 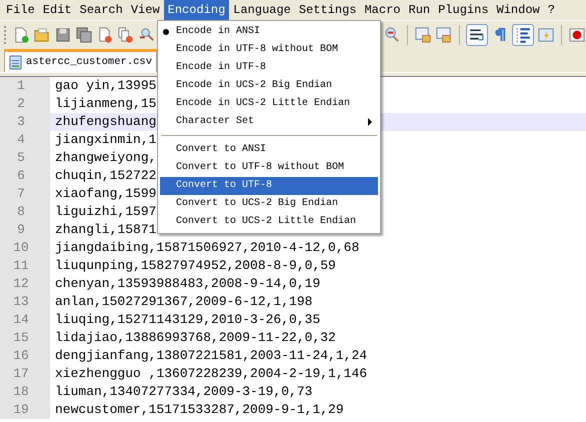 I want to click on menu-item: Search, so click(x=101, y=10).